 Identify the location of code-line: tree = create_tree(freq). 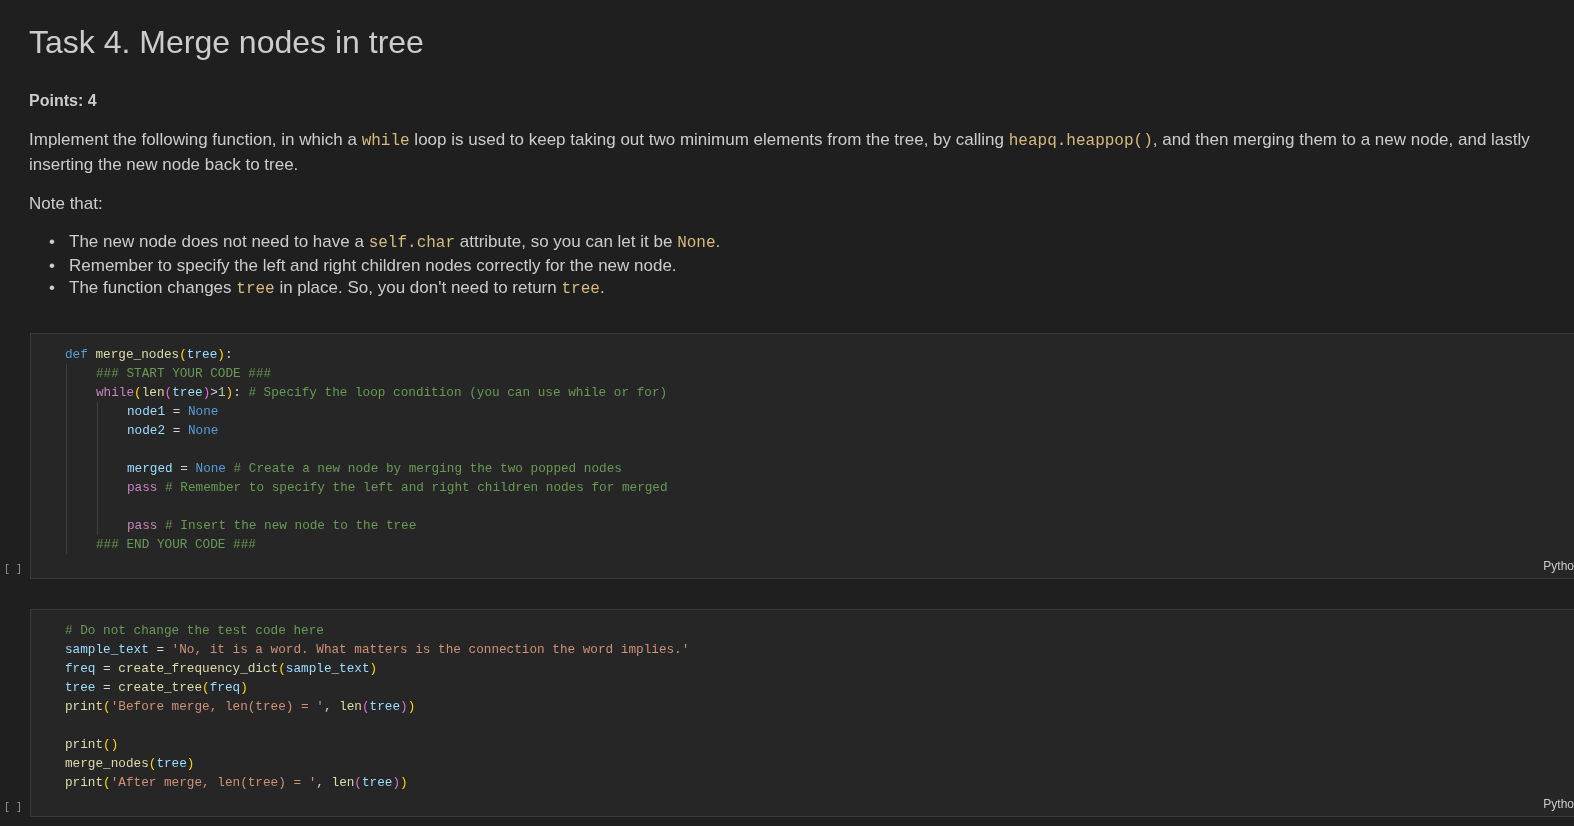
(156, 687).